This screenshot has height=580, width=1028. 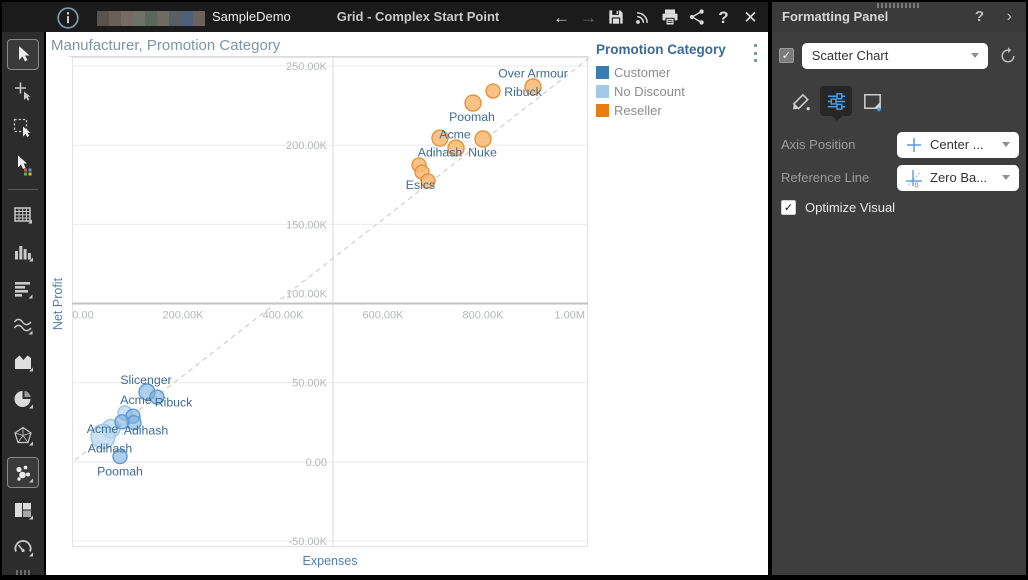 What do you see at coordinates (649, 91) in the screenshot?
I see `legend-label: No Discount` at bounding box center [649, 91].